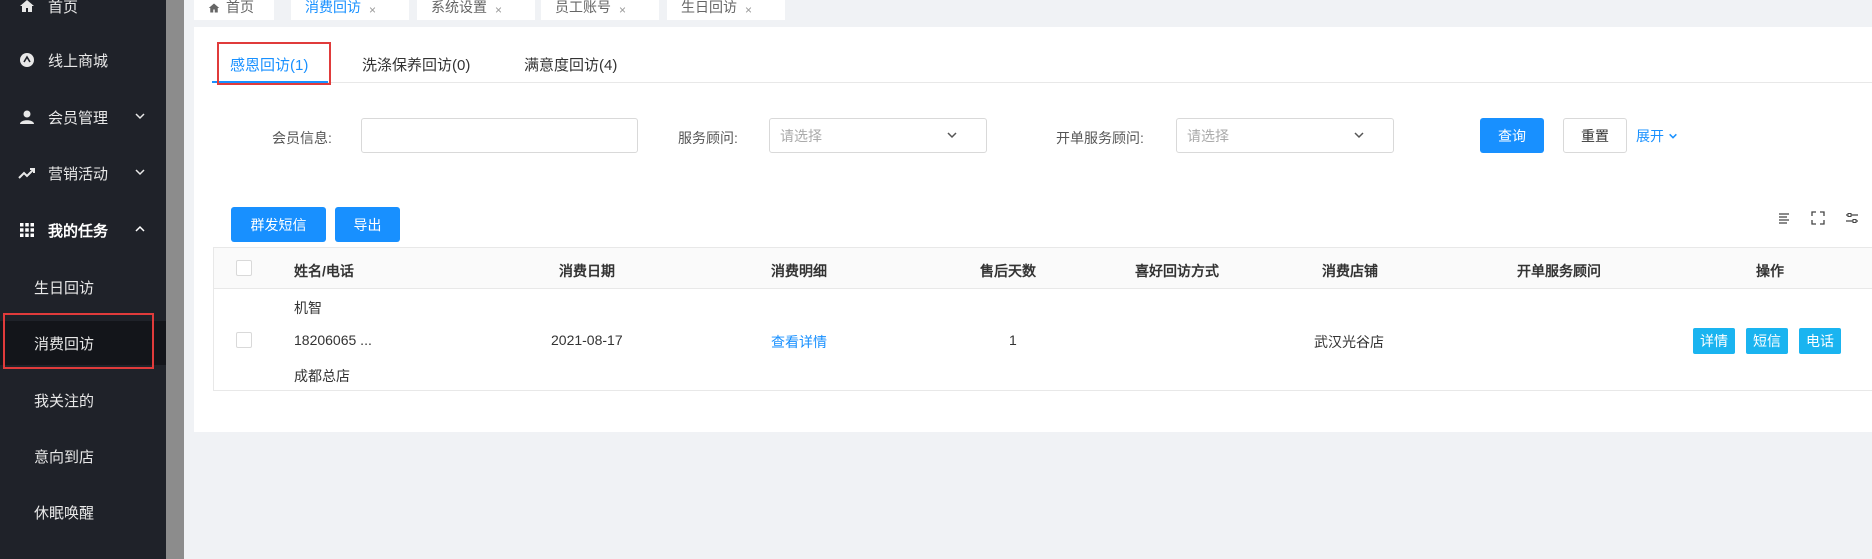 The height and width of the screenshot is (559, 1872). What do you see at coordinates (1714, 341) in the screenshot?
I see `detail-button: 详情` at bounding box center [1714, 341].